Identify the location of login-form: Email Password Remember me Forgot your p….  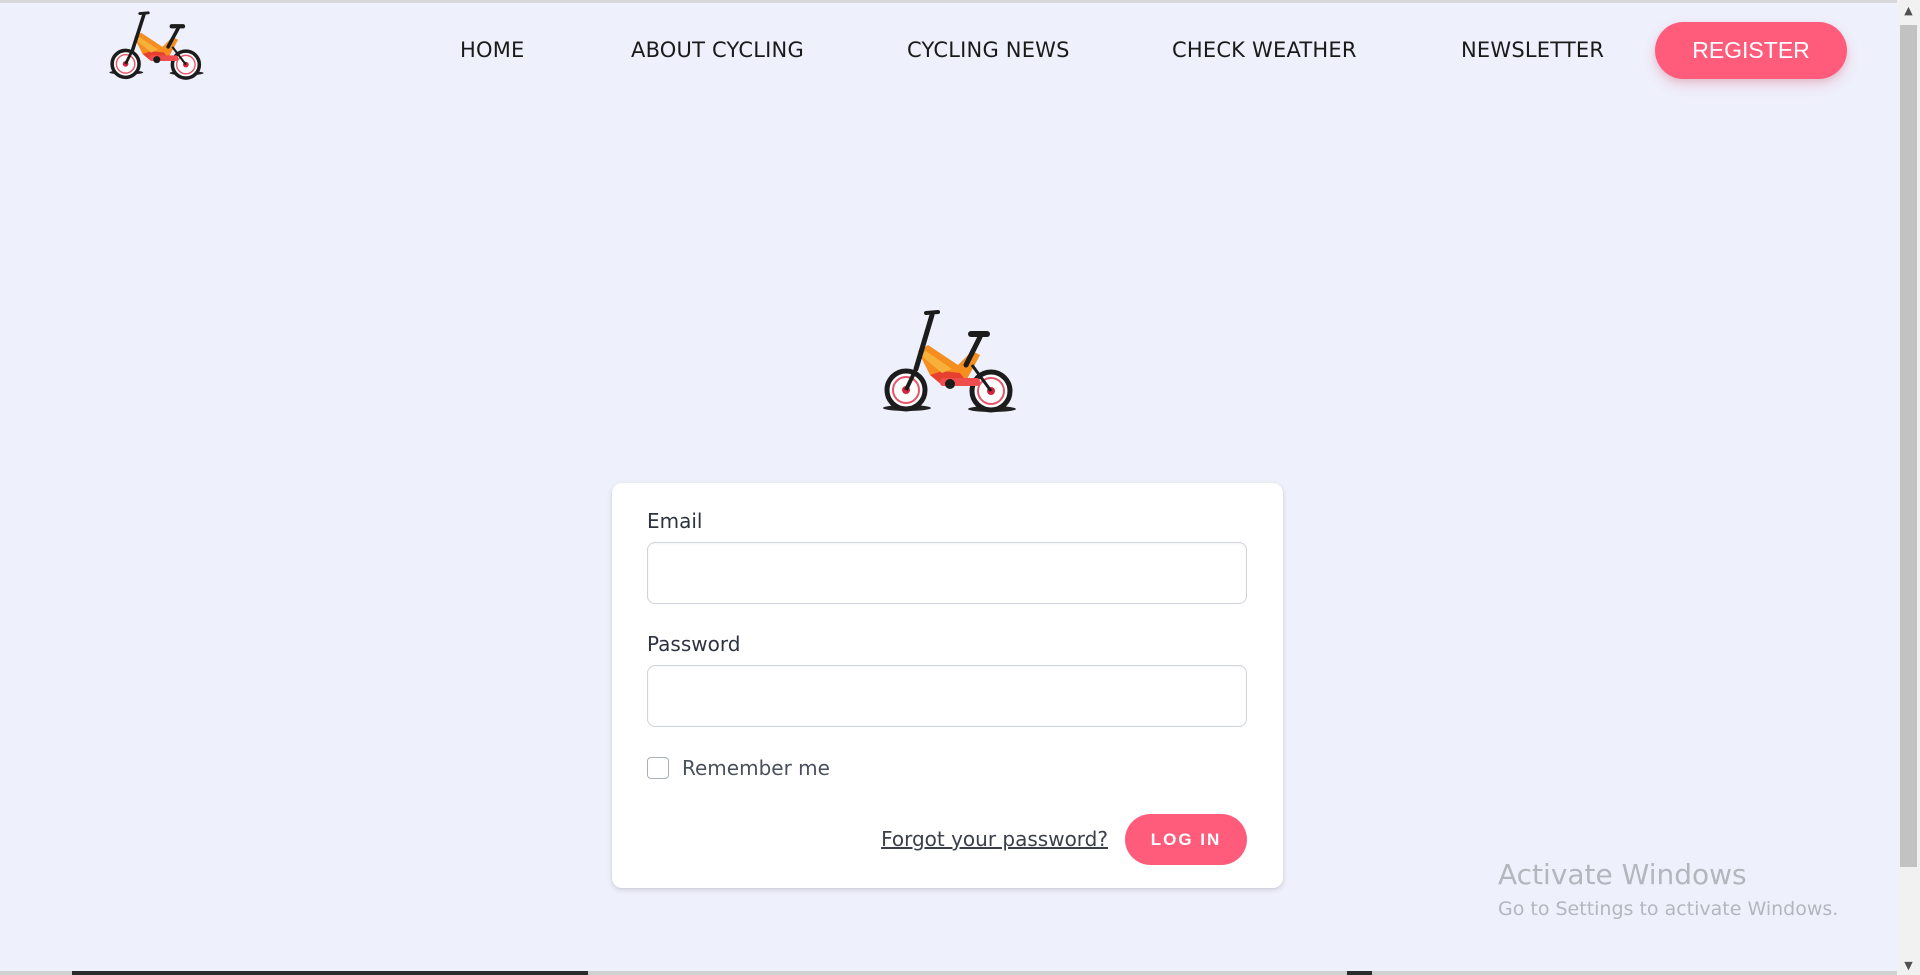
(947, 685).